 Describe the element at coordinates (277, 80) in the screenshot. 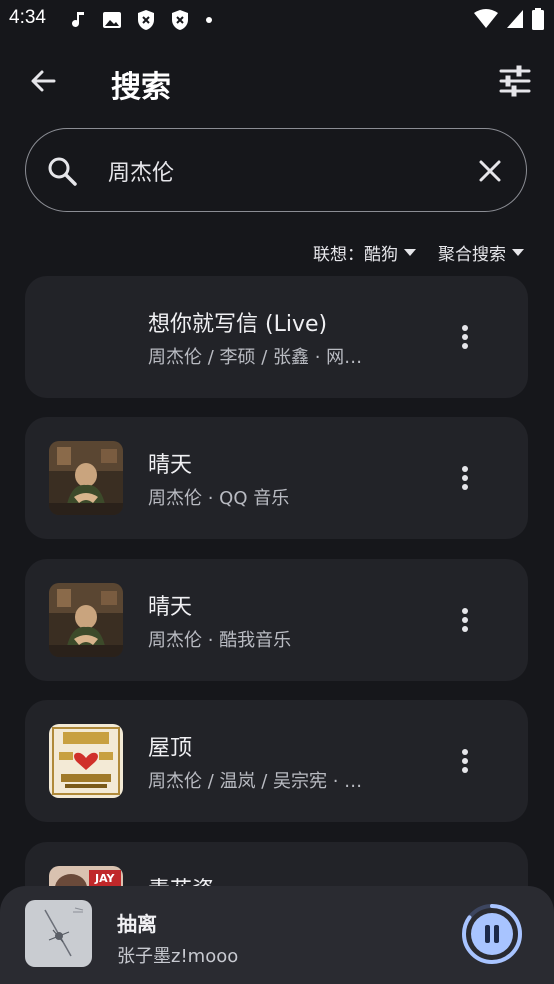

I see `top-app-bar: 搜索` at that location.